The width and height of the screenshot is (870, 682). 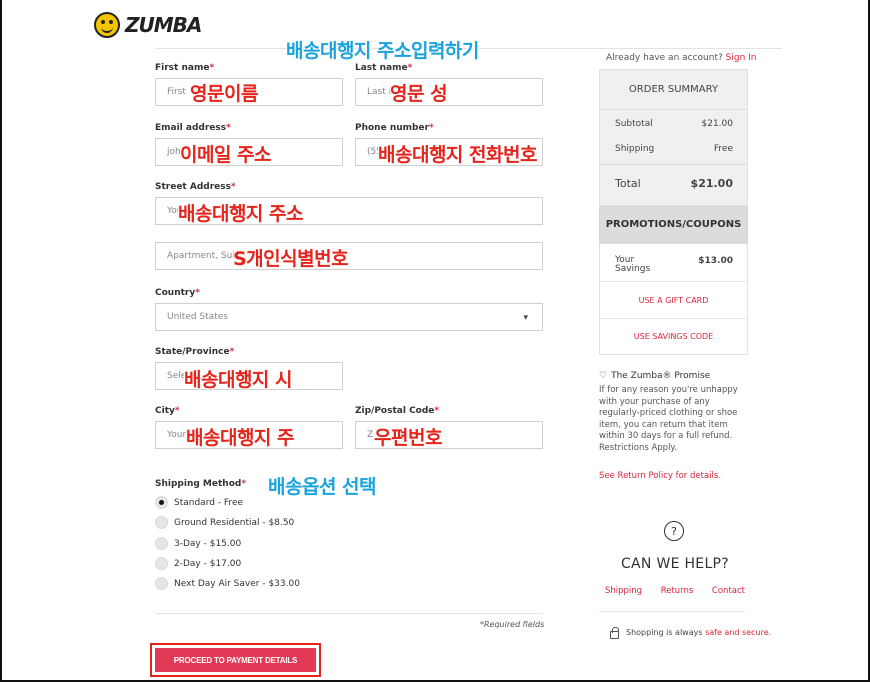 What do you see at coordinates (673, 336) in the screenshot?
I see `savings-code-link: USE SAVINGS CODE` at bounding box center [673, 336].